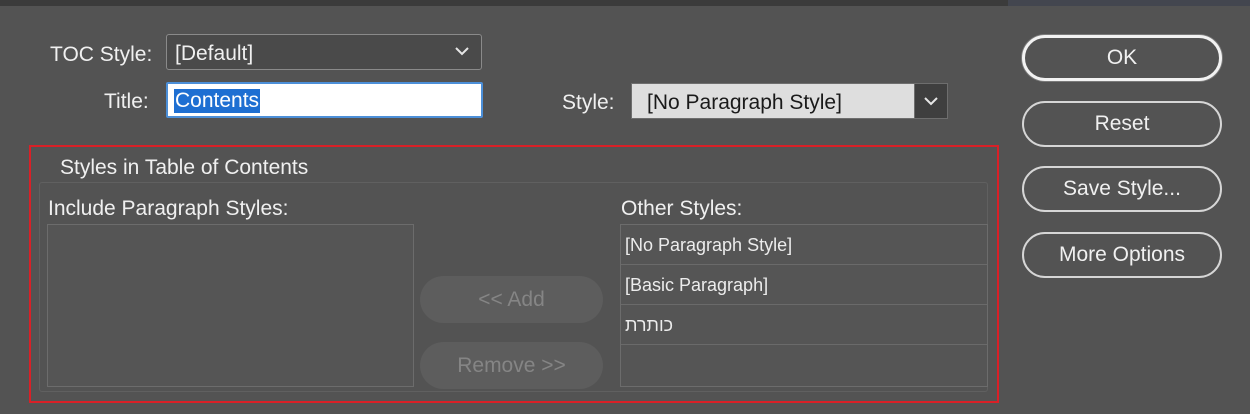 This screenshot has width=1250, height=414. I want to click on title-input: Contents, so click(324, 100).